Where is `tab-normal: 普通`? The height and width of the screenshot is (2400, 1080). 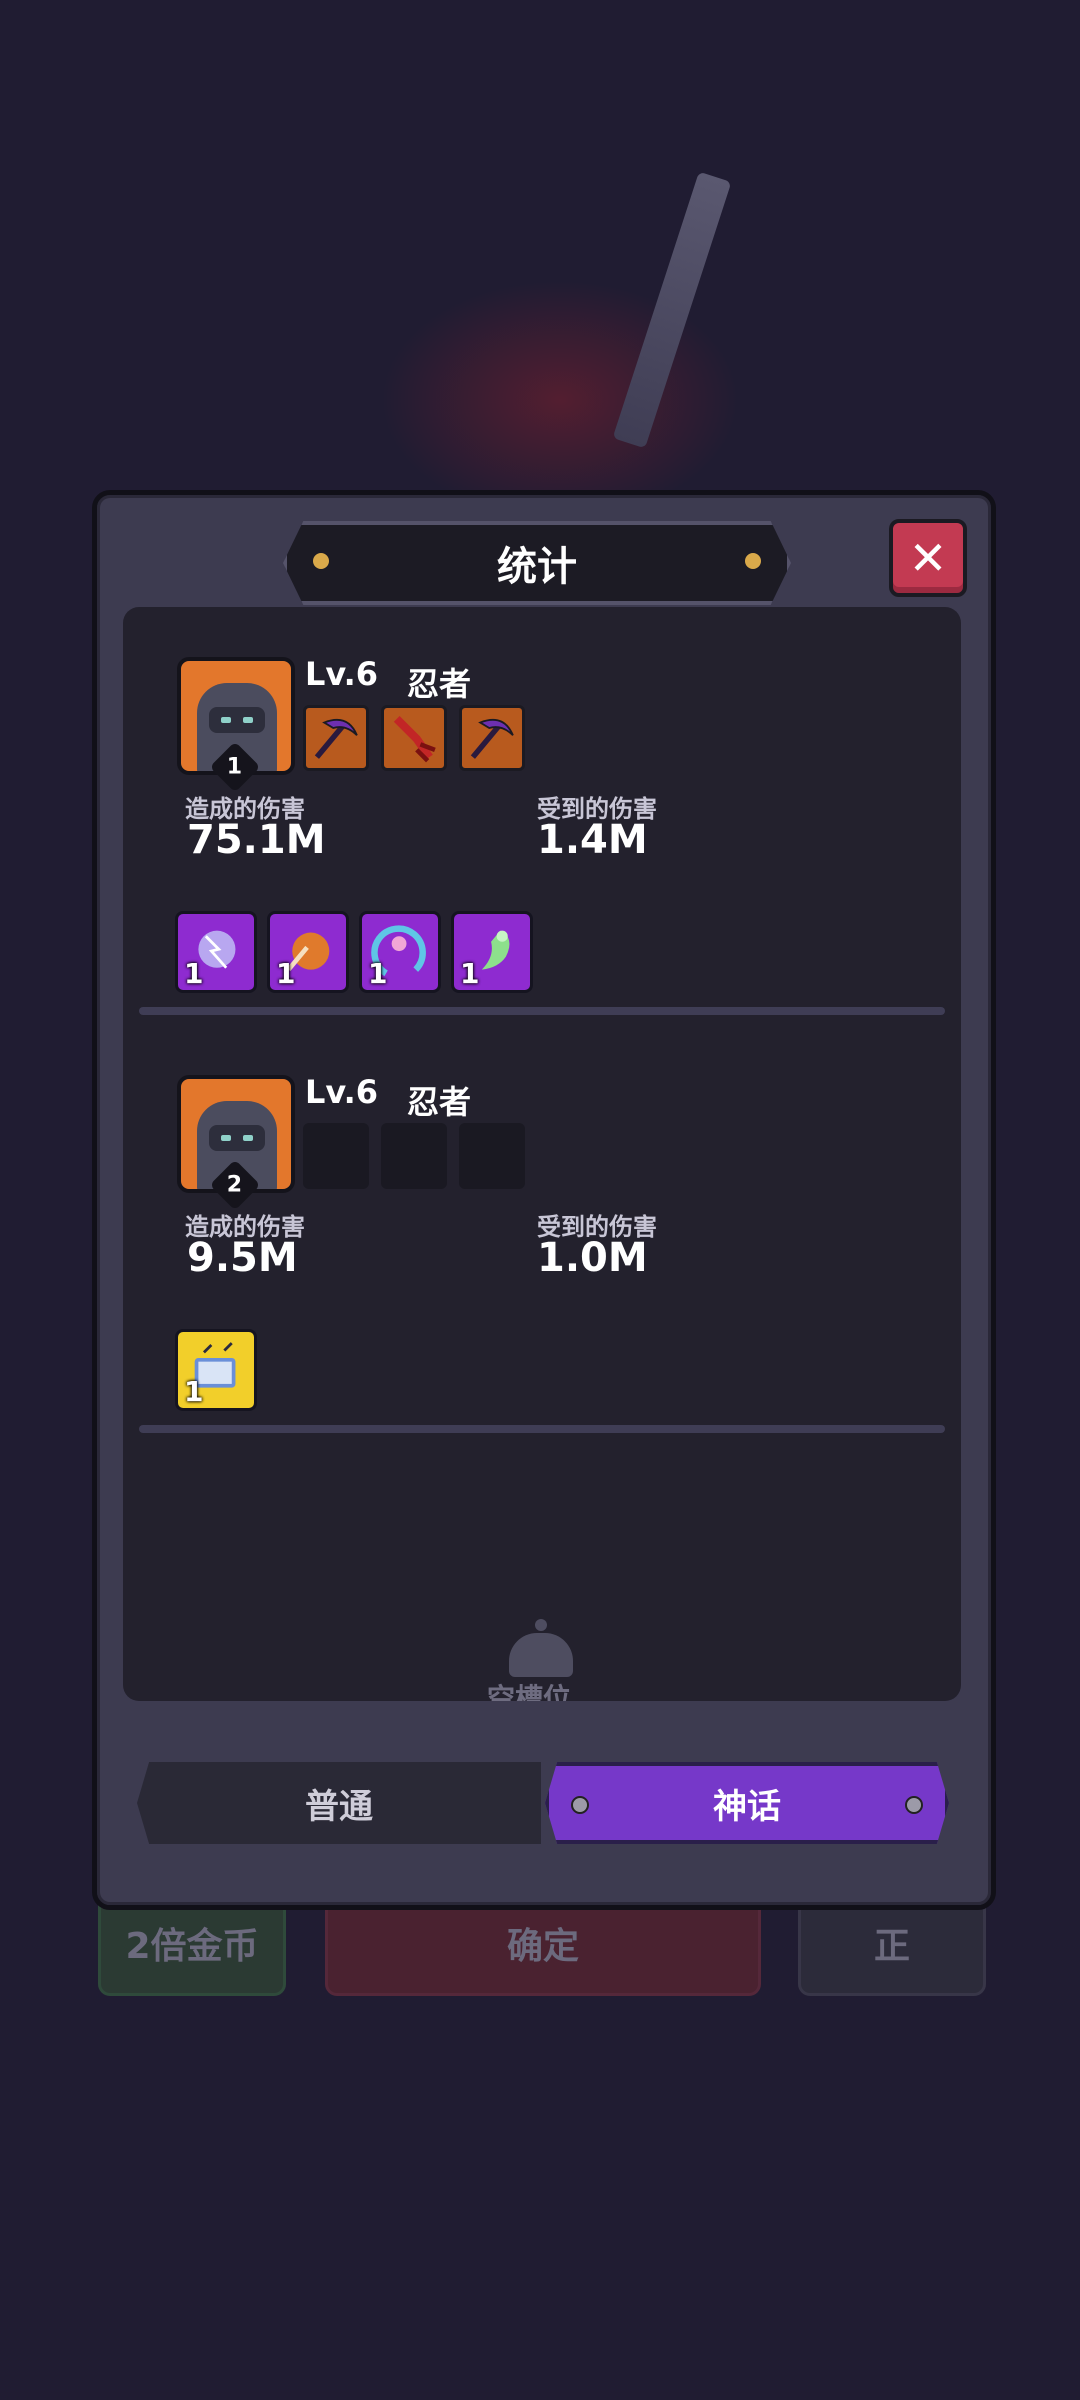 tab-normal: 普通 is located at coordinates (339, 1803).